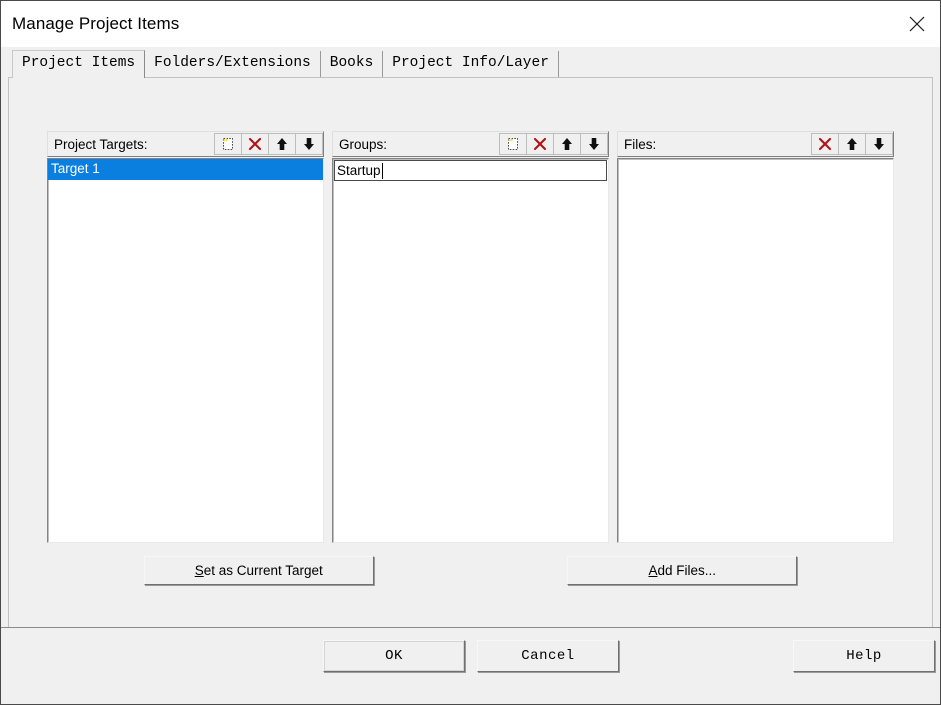 The height and width of the screenshot is (705, 941). What do you see at coordinates (101, 144) in the screenshot?
I see `project-targets-label: Project Targets:` at bounding box center [101, 144].